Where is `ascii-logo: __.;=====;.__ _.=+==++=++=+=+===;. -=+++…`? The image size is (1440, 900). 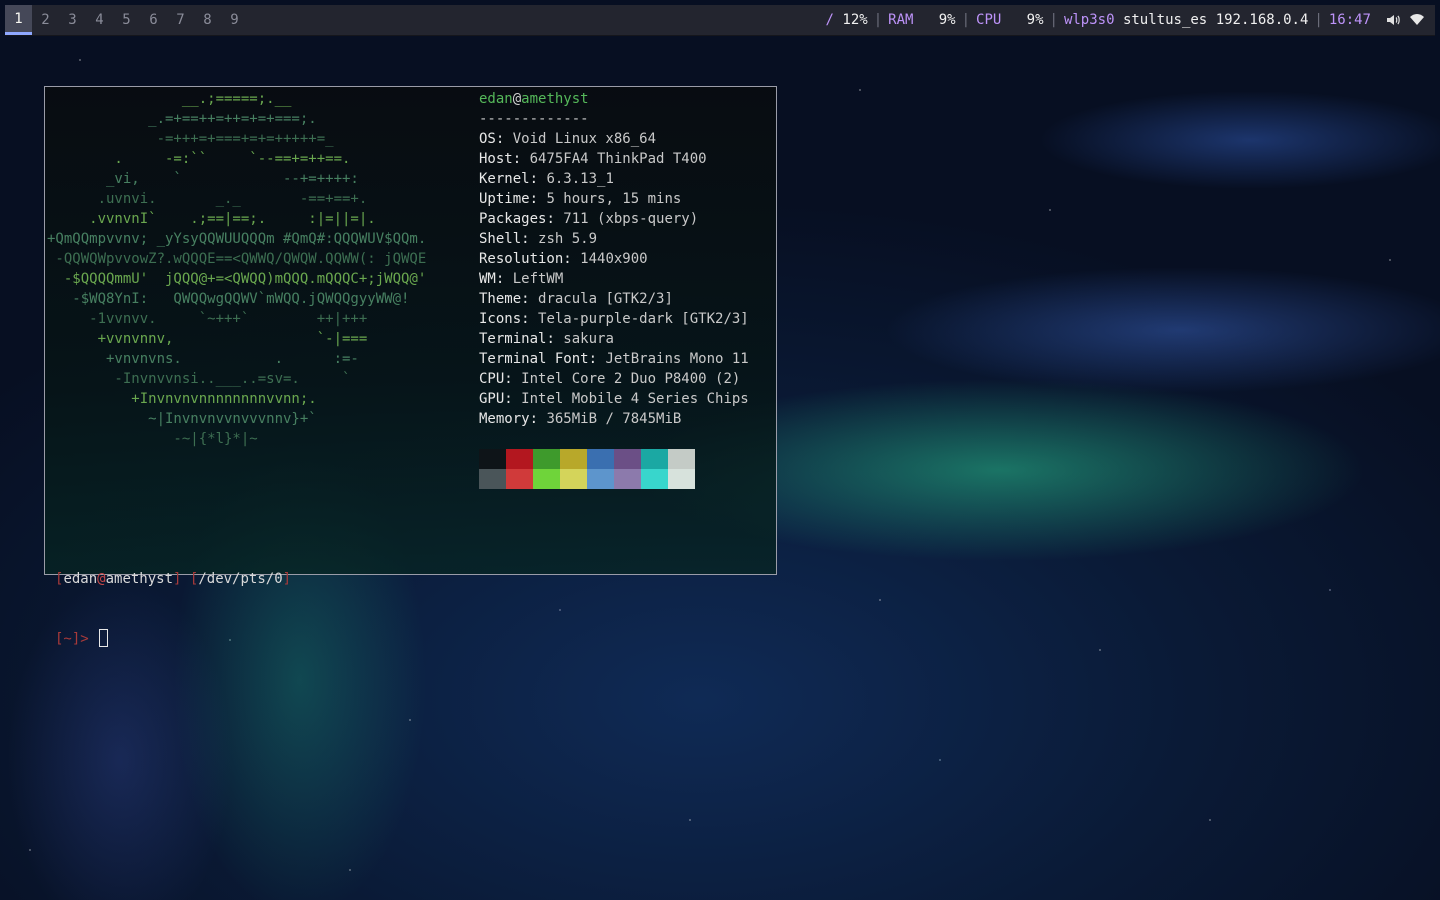
ascii-logo: __.;=====;.__ _.=+==++=++=+=+===;. -=+++… is located at coordinates (236, 269).